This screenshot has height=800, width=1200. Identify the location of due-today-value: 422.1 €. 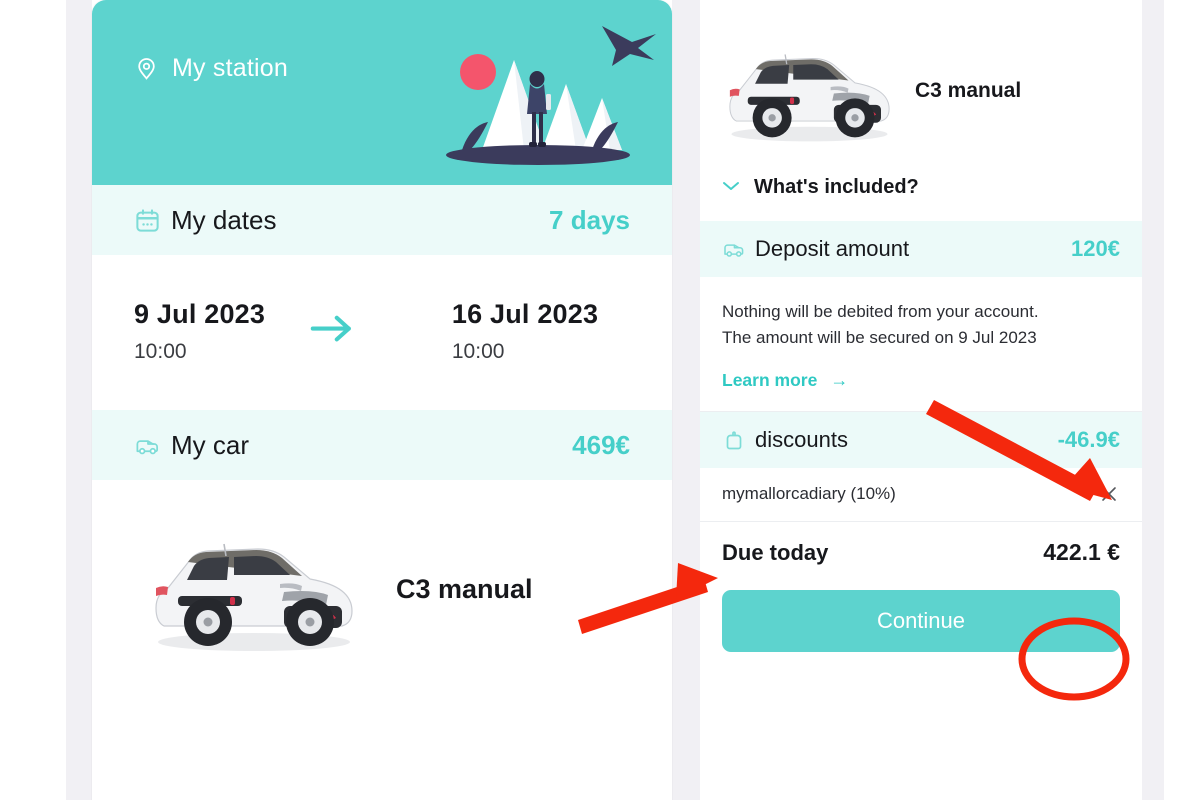
(1081, 552).